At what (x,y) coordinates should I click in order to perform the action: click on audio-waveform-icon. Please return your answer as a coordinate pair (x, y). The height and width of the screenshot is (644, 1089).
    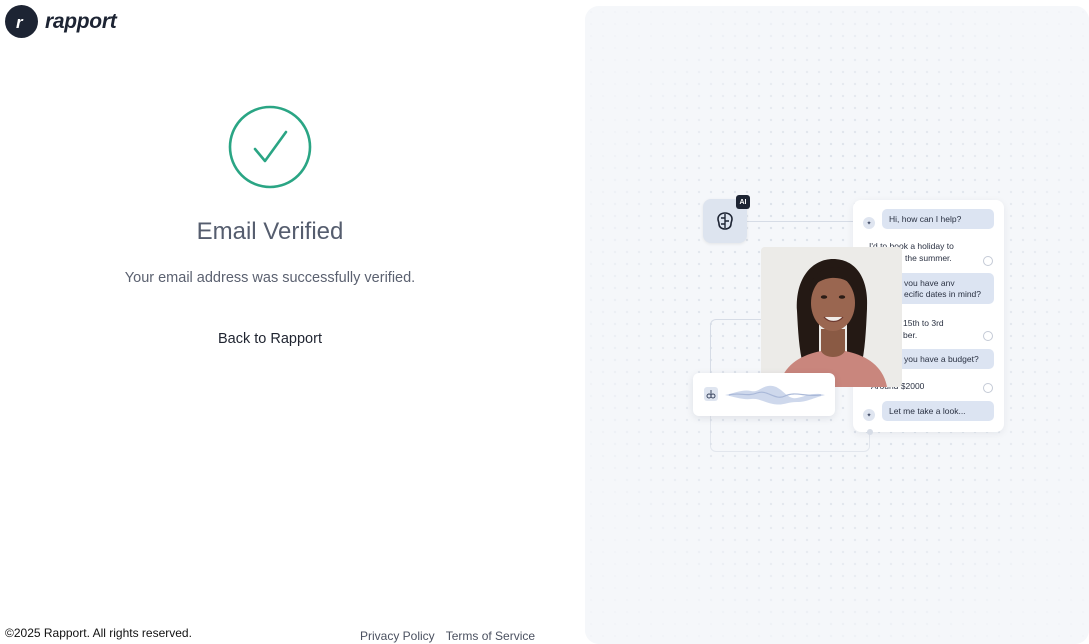
    Looking at the image, I should click on (775, 395).